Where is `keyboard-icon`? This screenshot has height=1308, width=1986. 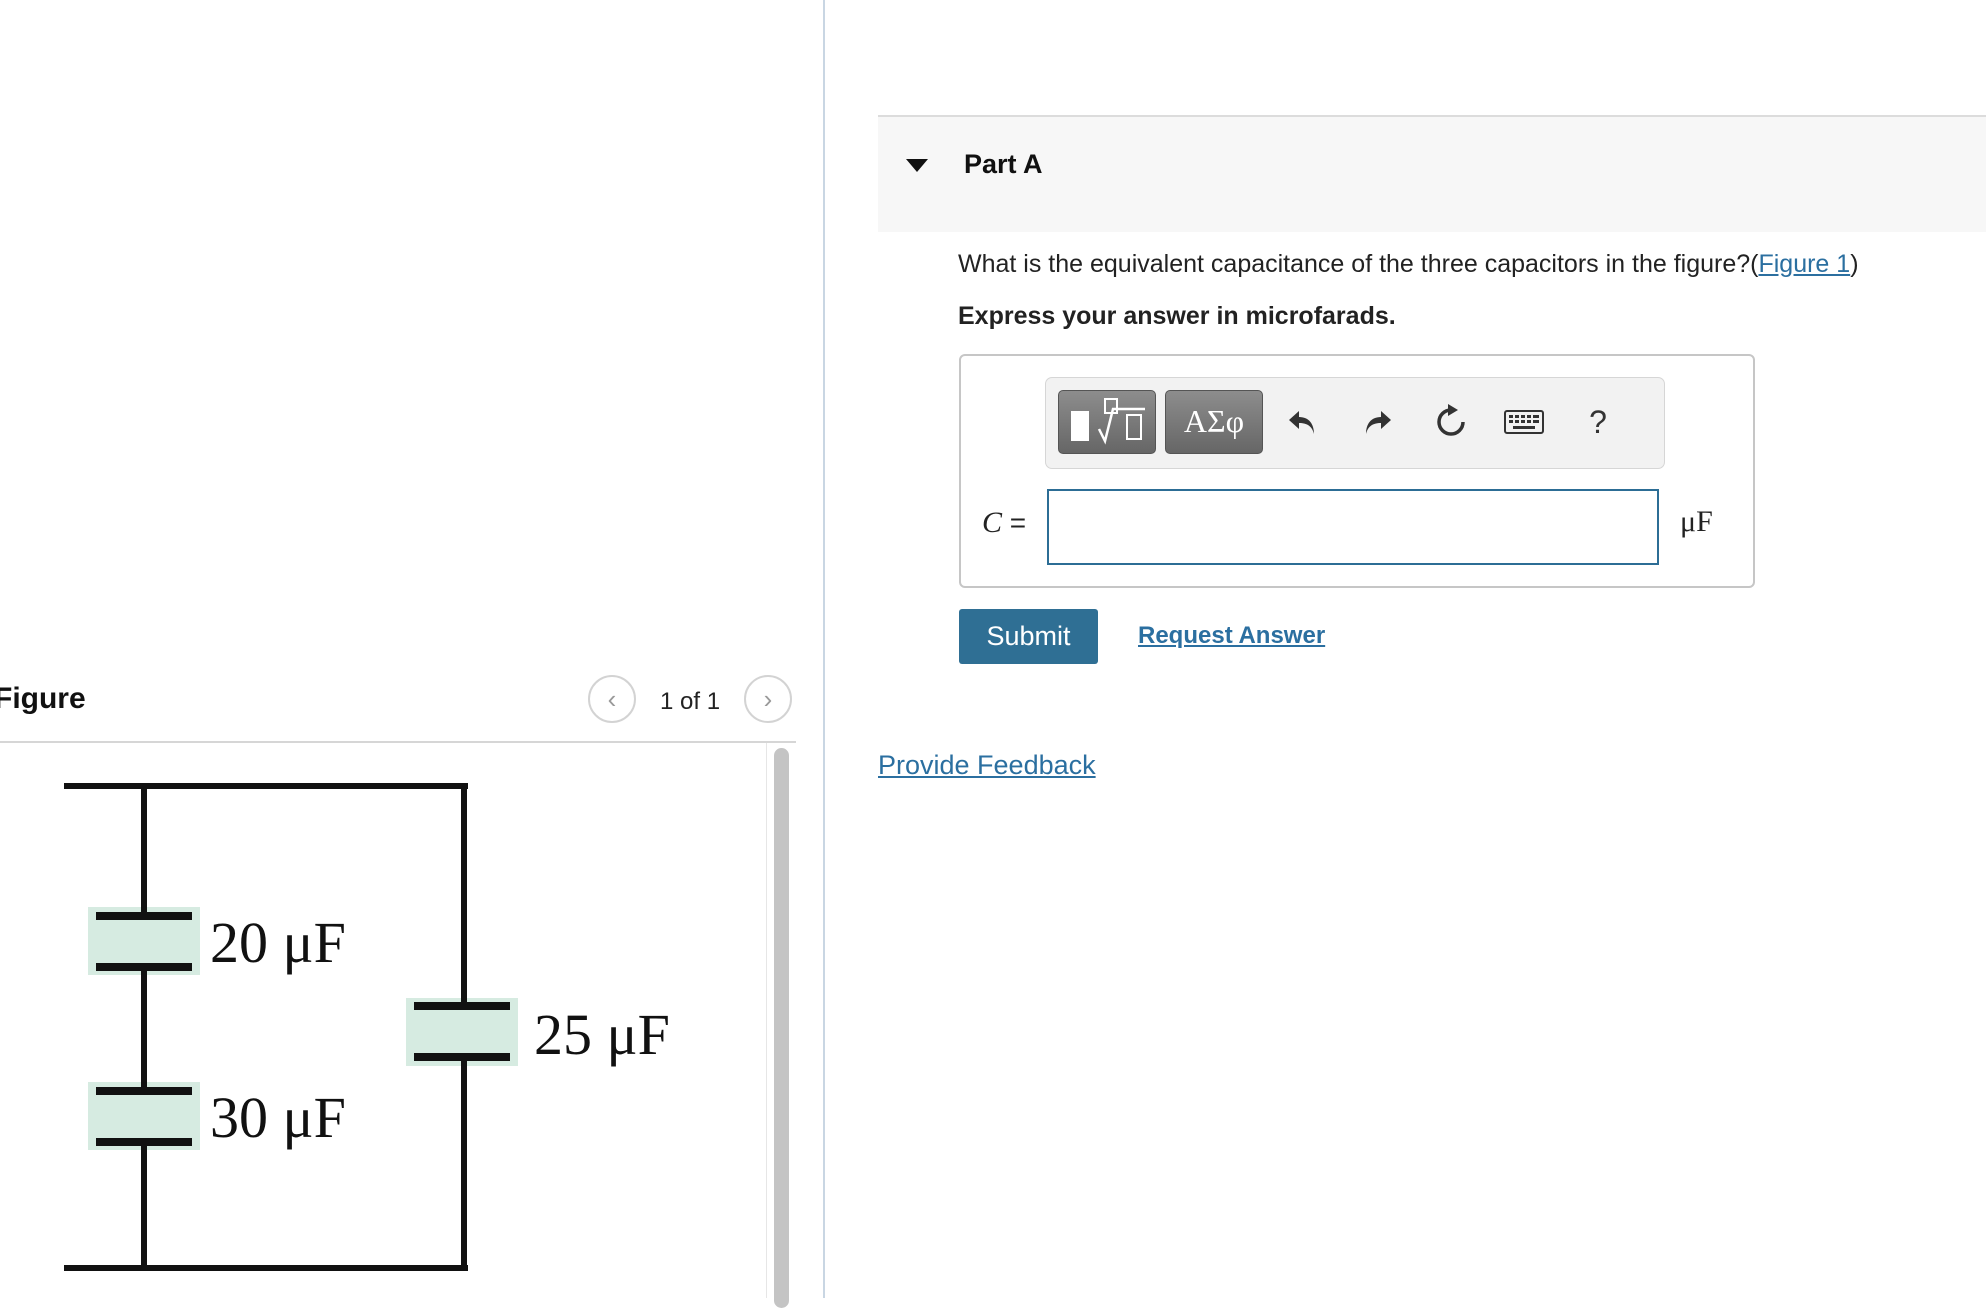
keyboard-icon is located at coordinates (1524, 422).